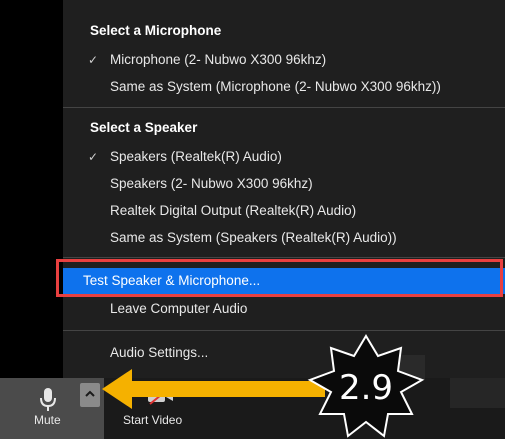 This screenshot has height=439, width=505. Describe the element at coordinates (156, 30) in the screenshot. I see `mic-section-title: Select a Microphone` at that location.